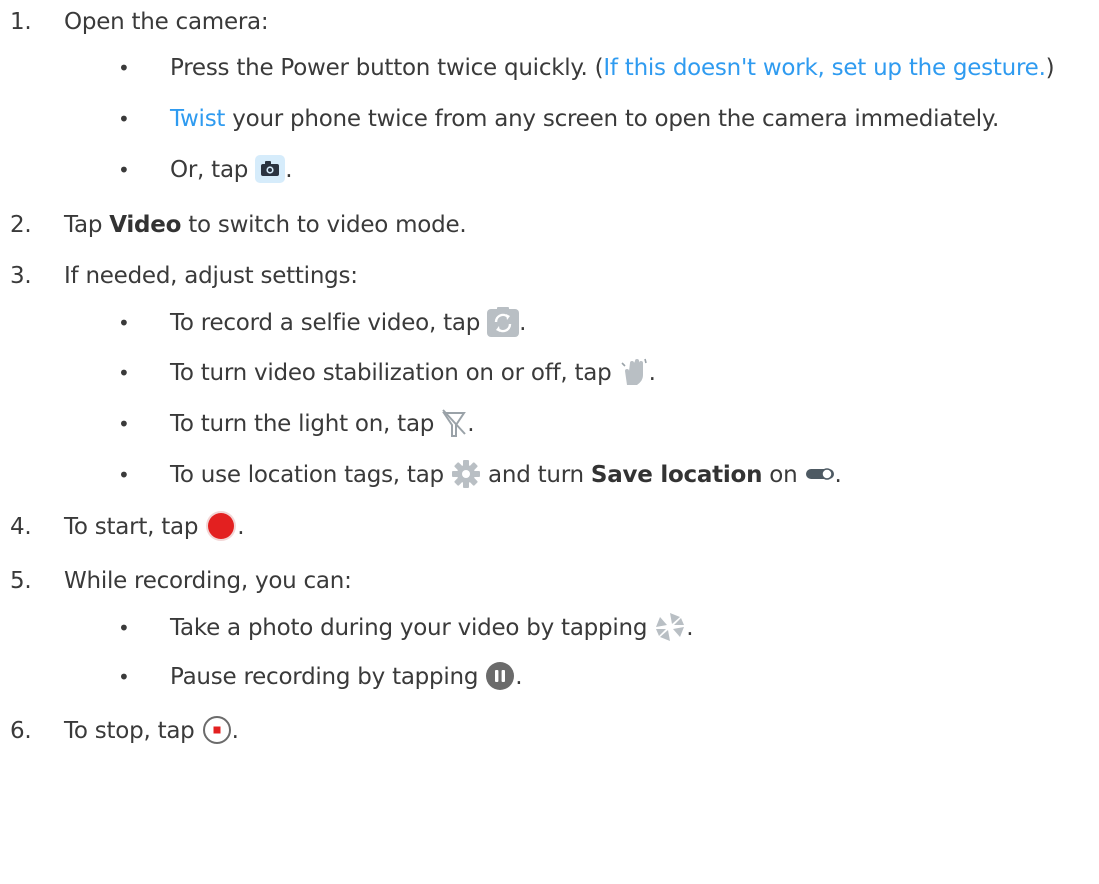 Image resolution: width=1099 pixels, height=884 pixels. I want to click on step-number: 3., so click(21, 276).